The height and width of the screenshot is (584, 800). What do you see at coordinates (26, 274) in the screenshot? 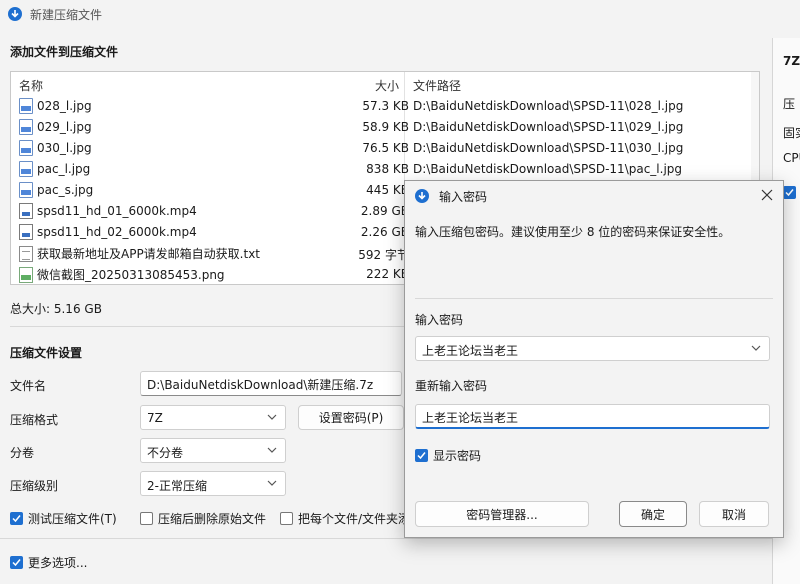
I see `png-file-icon` at bounding box center [26, 274].